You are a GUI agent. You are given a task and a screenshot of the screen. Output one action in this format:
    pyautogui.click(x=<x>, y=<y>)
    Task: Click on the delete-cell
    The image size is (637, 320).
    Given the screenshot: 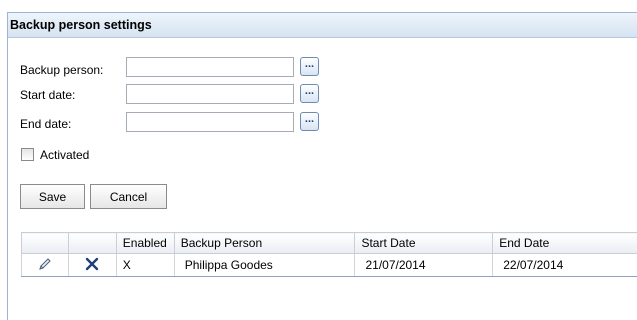 What is the action you would take?
    pyautogui.click(x=92, y=265)
    